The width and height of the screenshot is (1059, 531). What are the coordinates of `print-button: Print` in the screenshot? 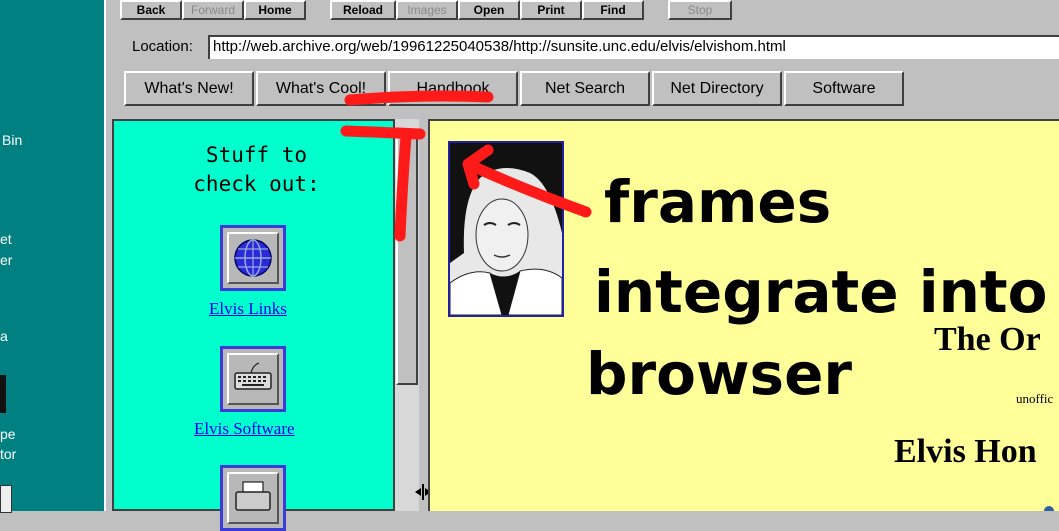 It's located at (551, 10).